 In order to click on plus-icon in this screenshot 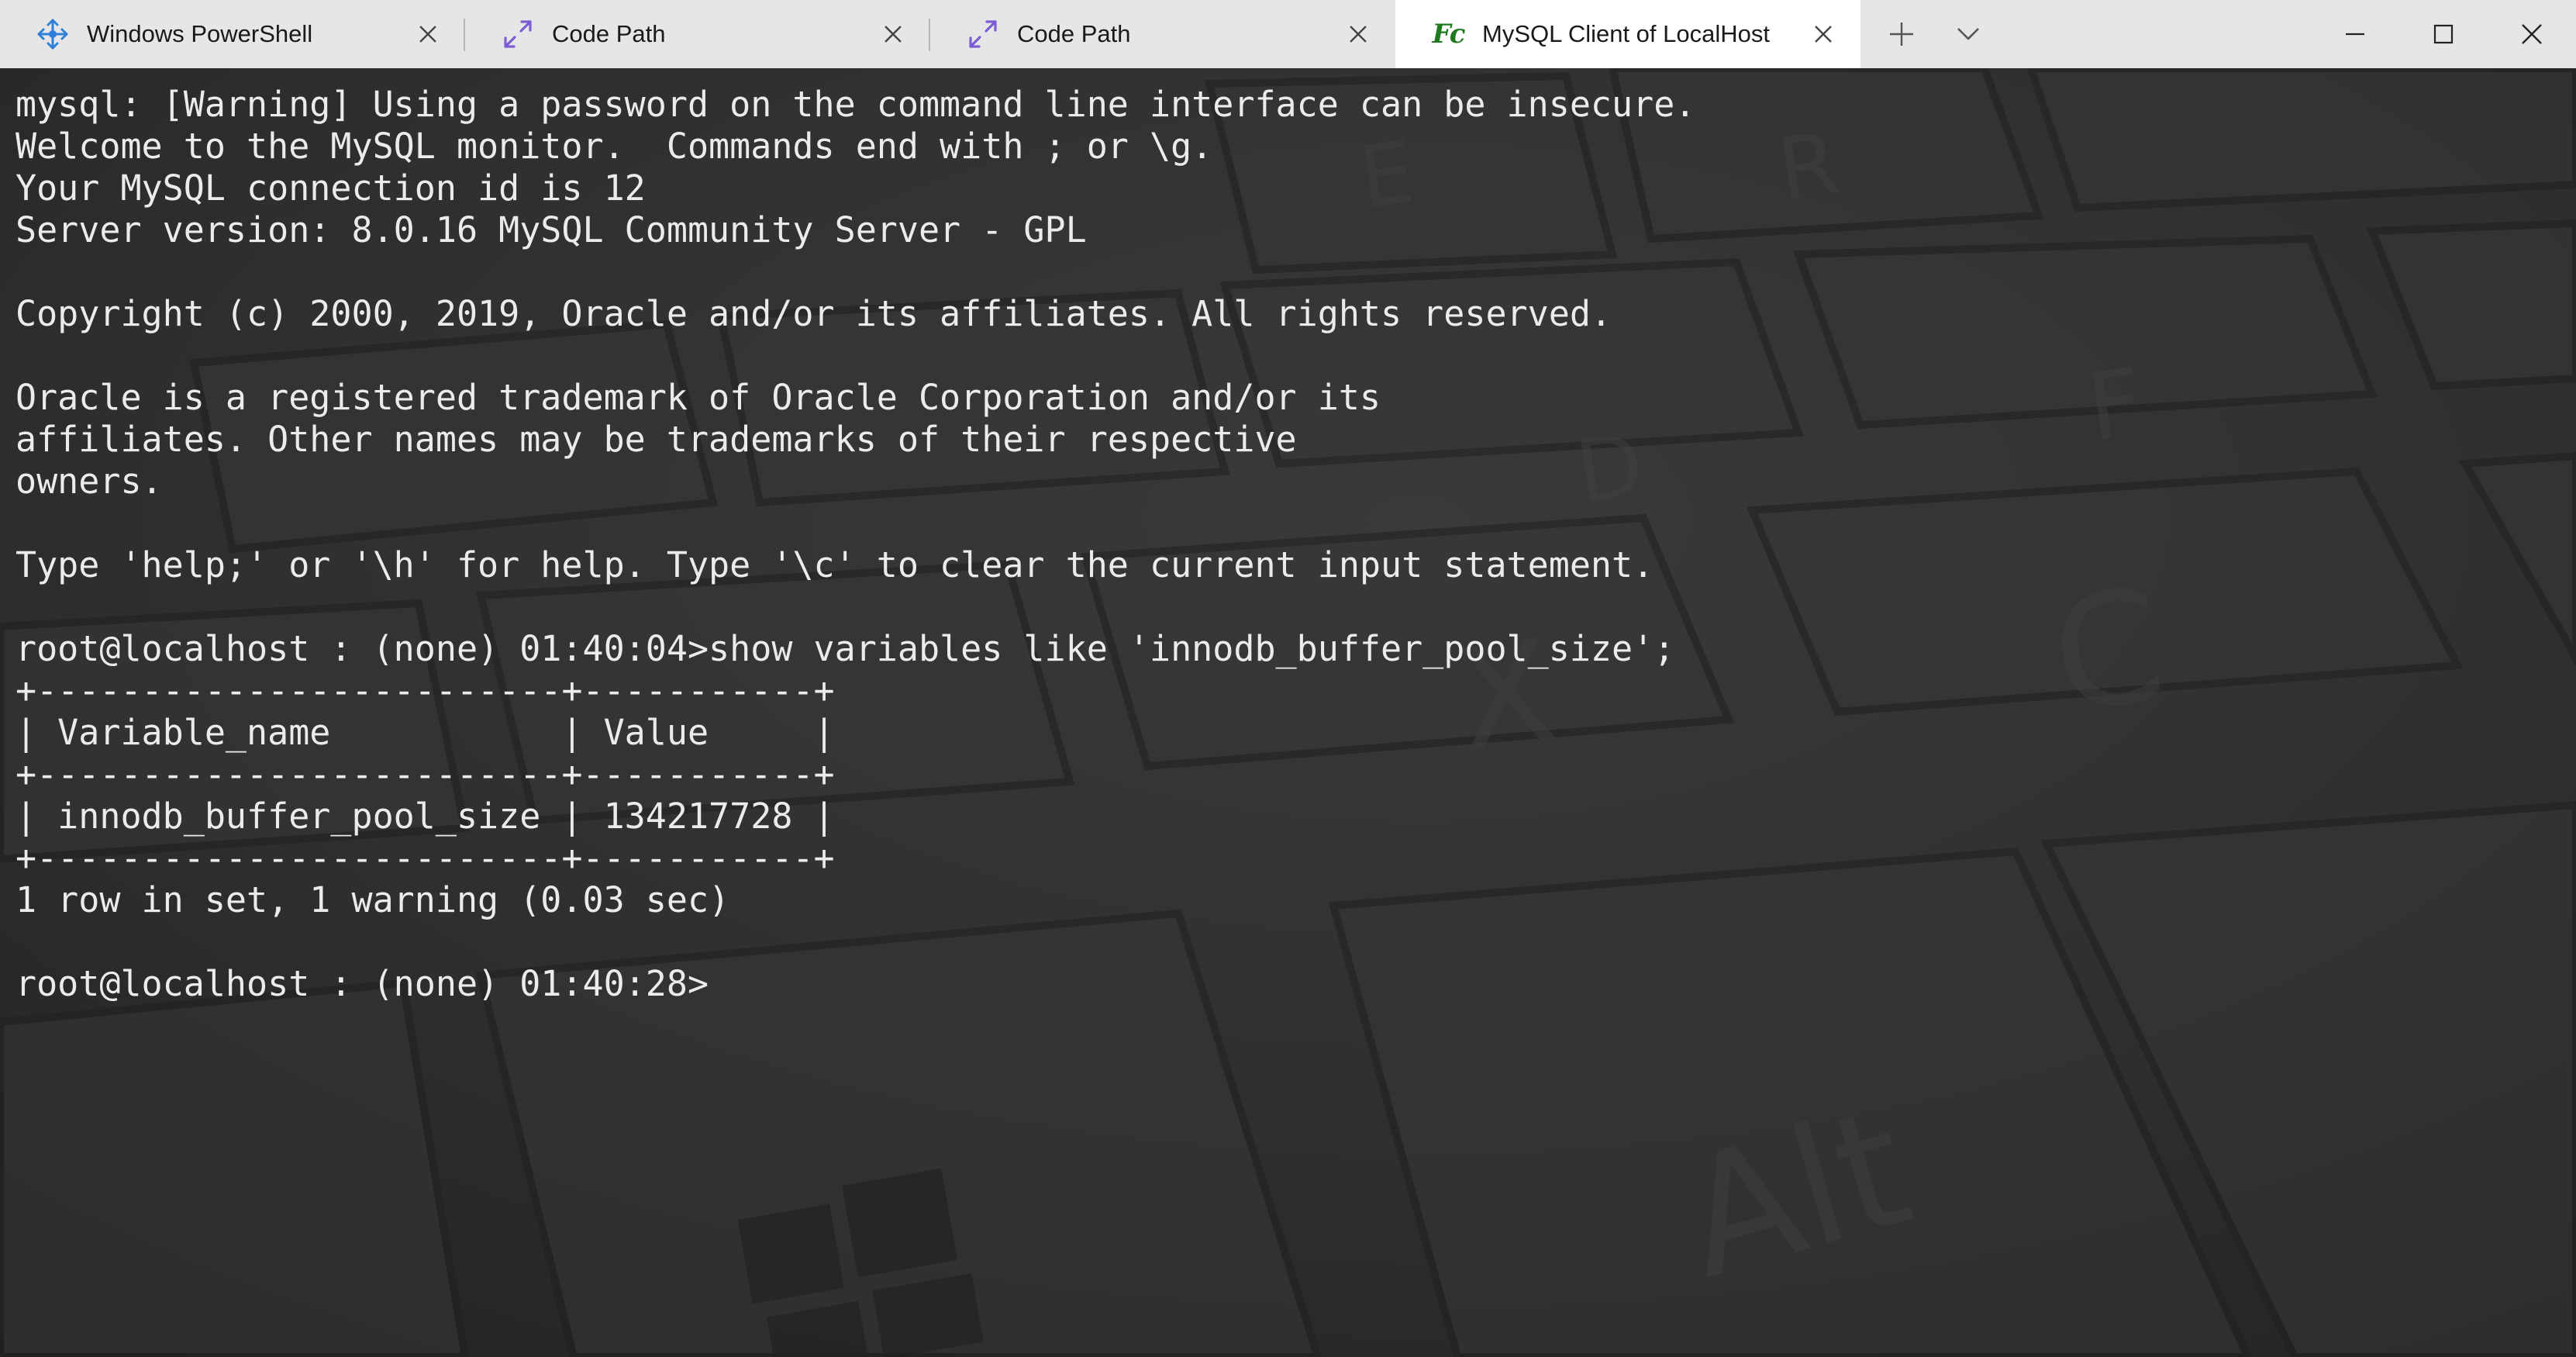, I will do `click(1901, 34)`.